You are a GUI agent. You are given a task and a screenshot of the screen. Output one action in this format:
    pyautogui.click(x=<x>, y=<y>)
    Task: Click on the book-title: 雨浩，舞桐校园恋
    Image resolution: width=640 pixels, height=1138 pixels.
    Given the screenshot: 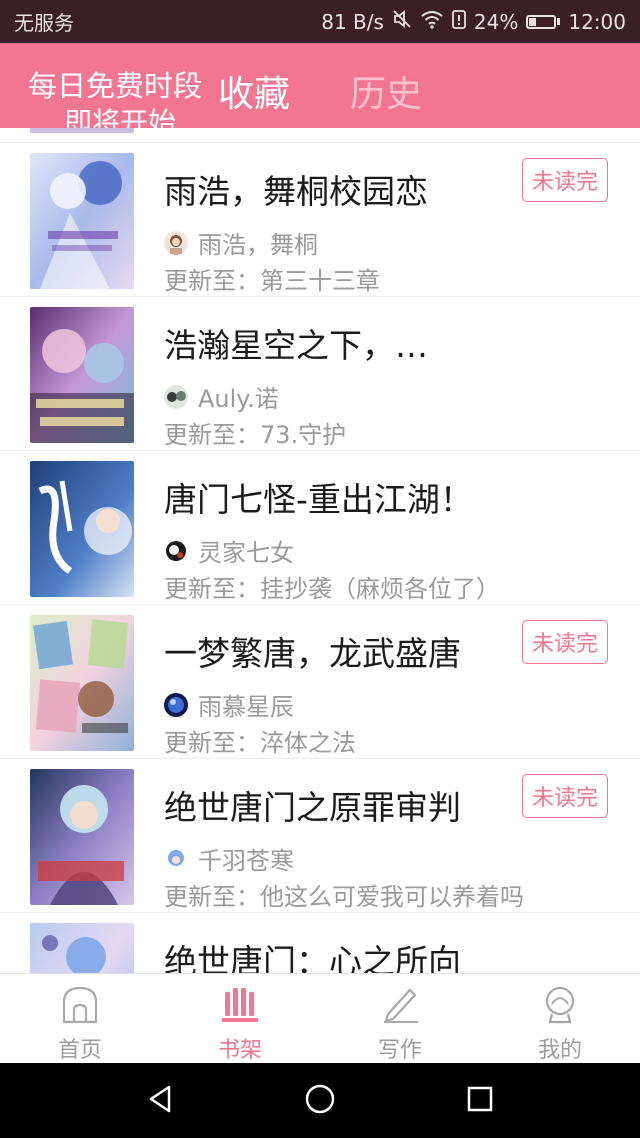 What is the action you would take?
    pyautogui.click(x=296, y=191)
    